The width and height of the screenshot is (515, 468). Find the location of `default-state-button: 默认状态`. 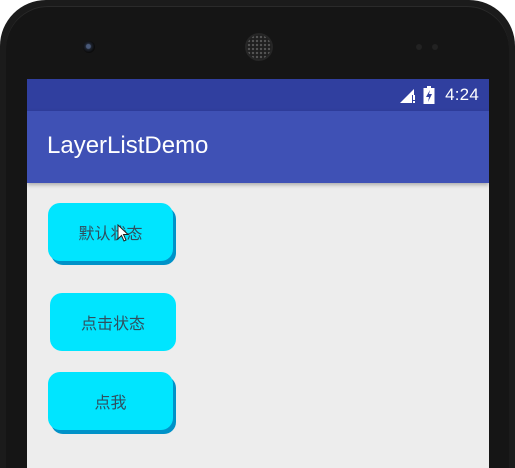

default-state-button: 默认状态 is located at coordinates (110, 232).